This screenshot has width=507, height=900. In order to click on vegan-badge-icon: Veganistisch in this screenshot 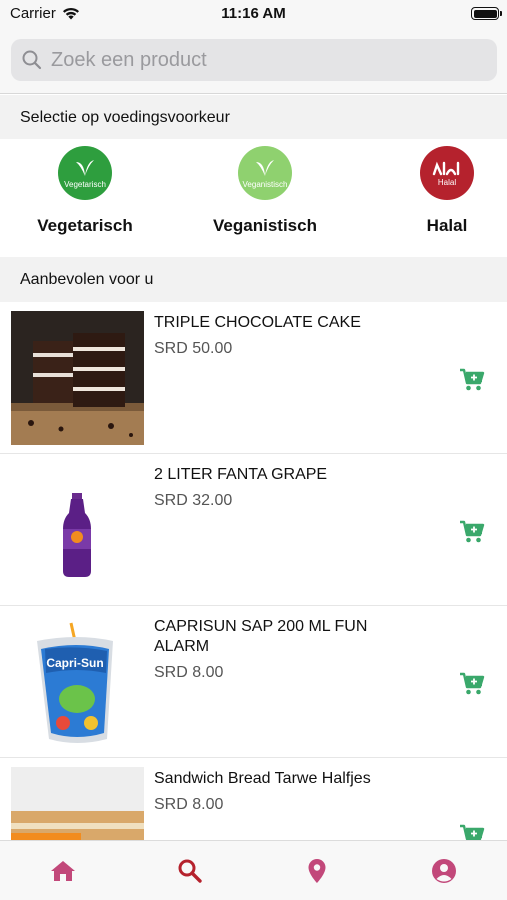, I will do `click(265, 173)`.